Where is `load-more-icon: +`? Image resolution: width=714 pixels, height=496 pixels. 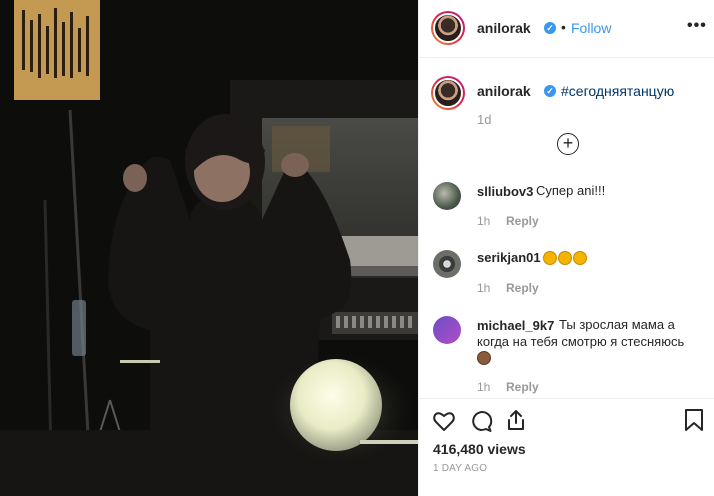
load-more-icon: + is located at coordinates (568, 144).